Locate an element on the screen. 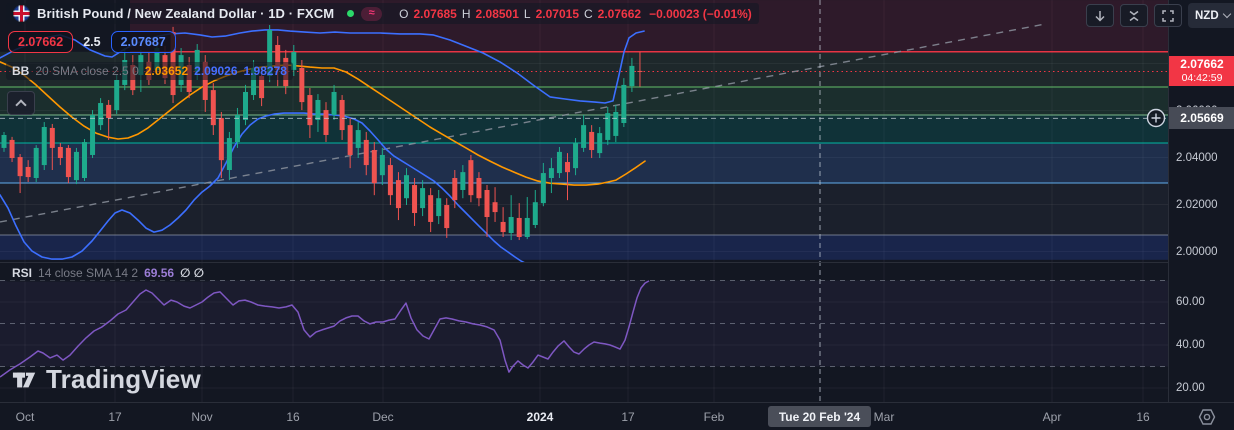  chart-controls: NZD is located at coordinates (1160, 15).